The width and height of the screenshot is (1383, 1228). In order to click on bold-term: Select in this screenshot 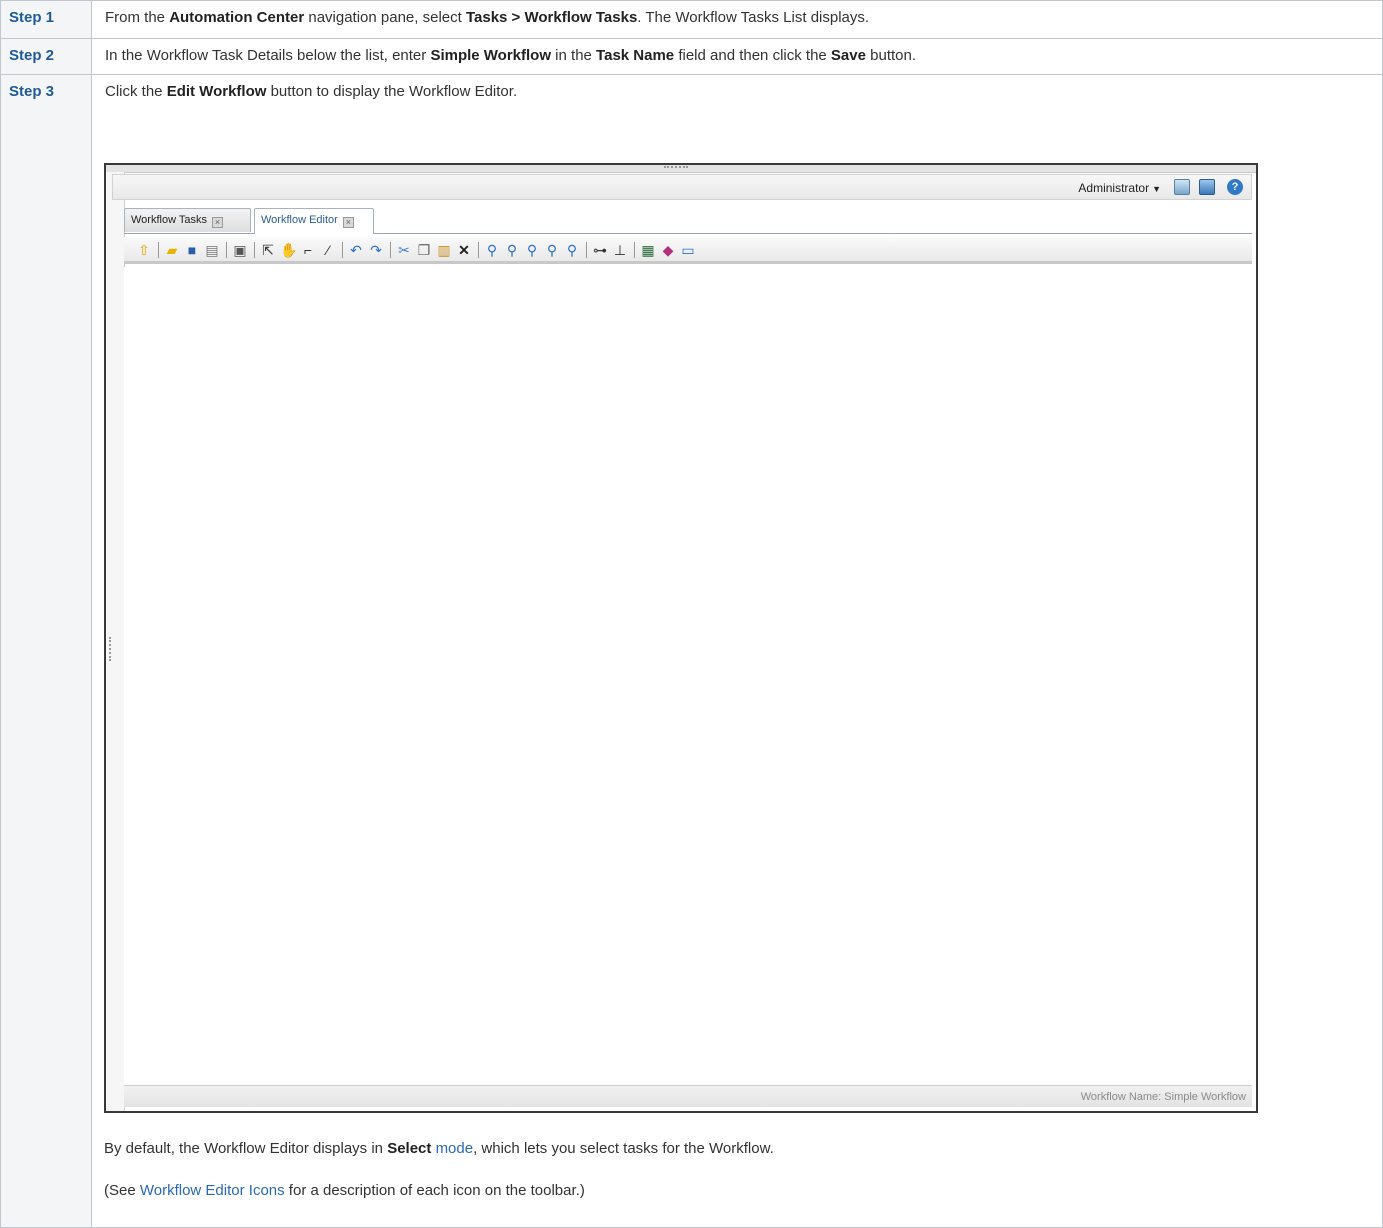, I will do `click(409, 1148)`.